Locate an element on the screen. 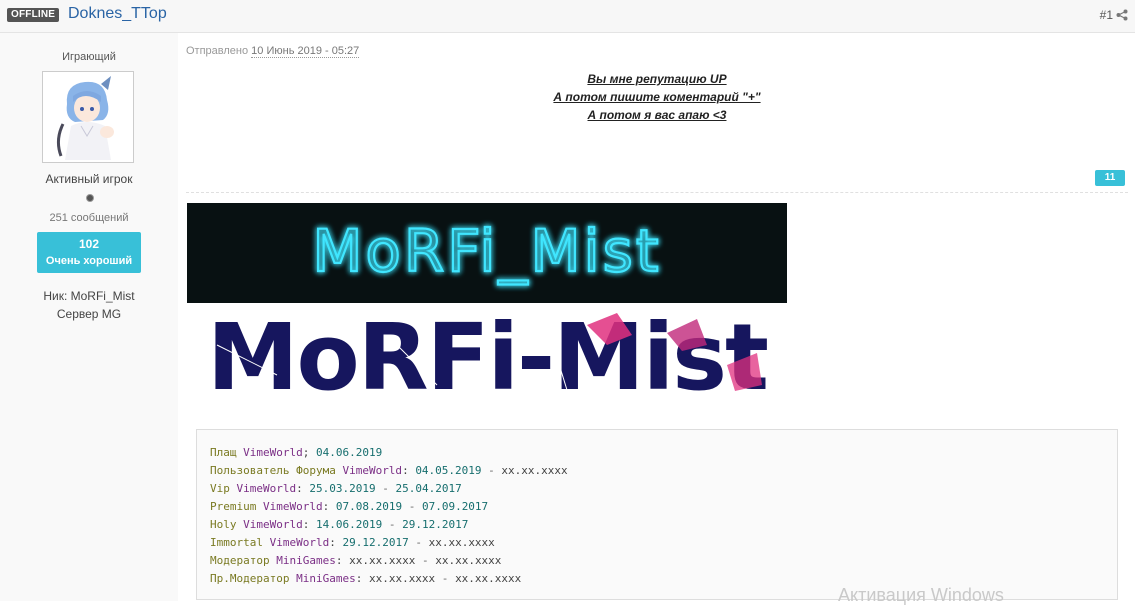 The image size is (1135, 606). code-token: Immortal is located at coordinates (240, 542).